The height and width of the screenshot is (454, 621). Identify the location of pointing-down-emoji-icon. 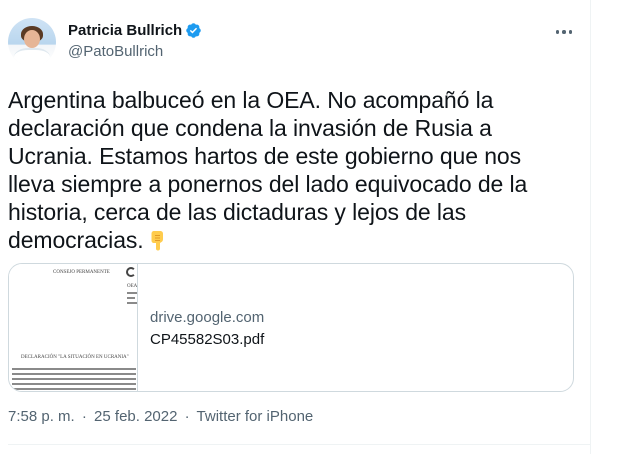
(158, 240).